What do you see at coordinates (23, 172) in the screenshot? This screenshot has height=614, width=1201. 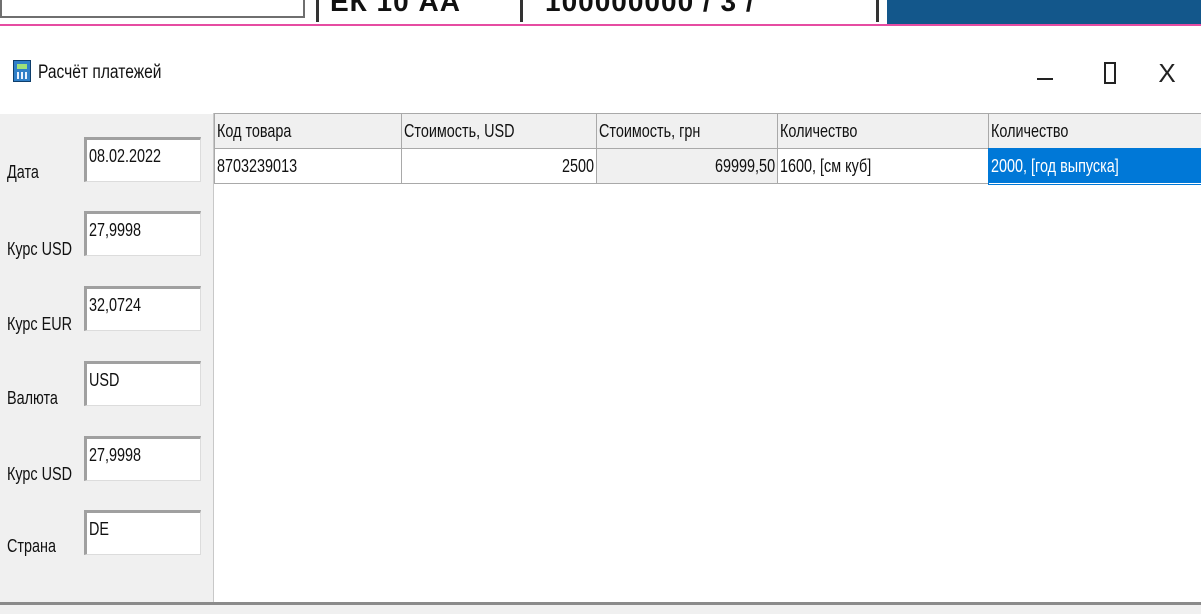 I see `date-label: Дата` at bounding box center [23, 172].